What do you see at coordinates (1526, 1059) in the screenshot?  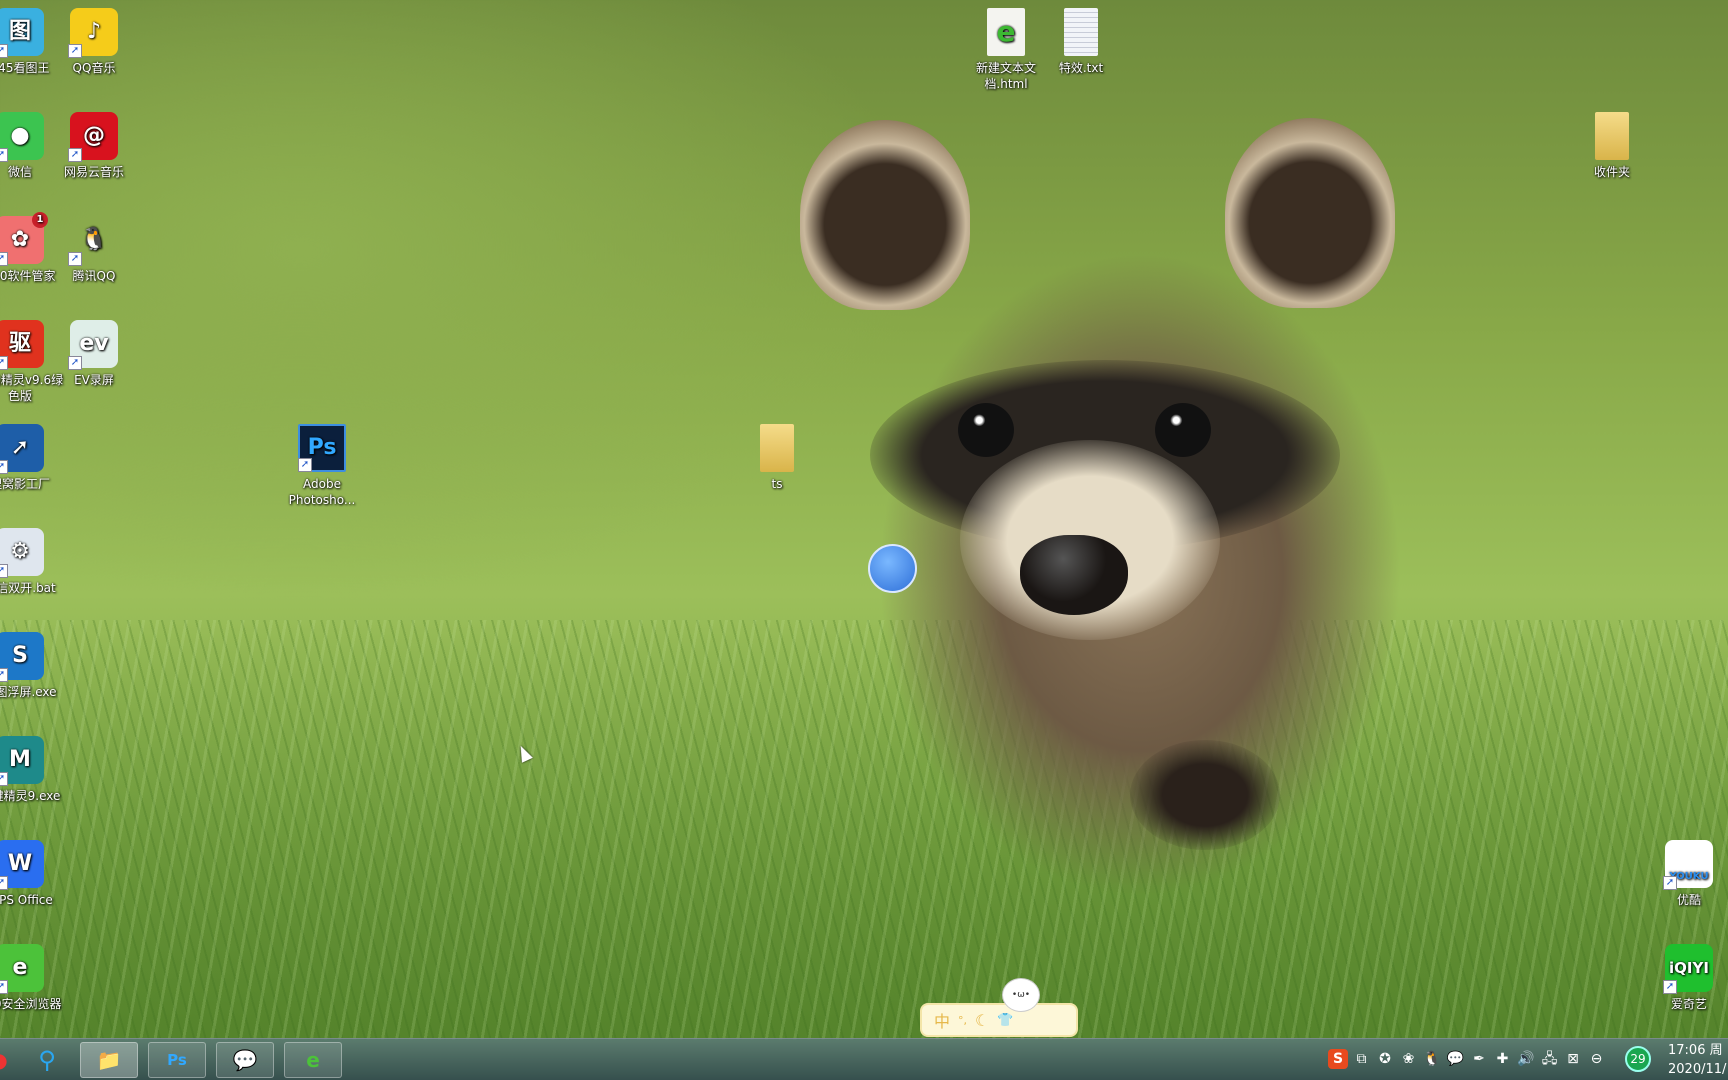 I see `tray-icon: 🔊` at bounding box center [1526, 1059].